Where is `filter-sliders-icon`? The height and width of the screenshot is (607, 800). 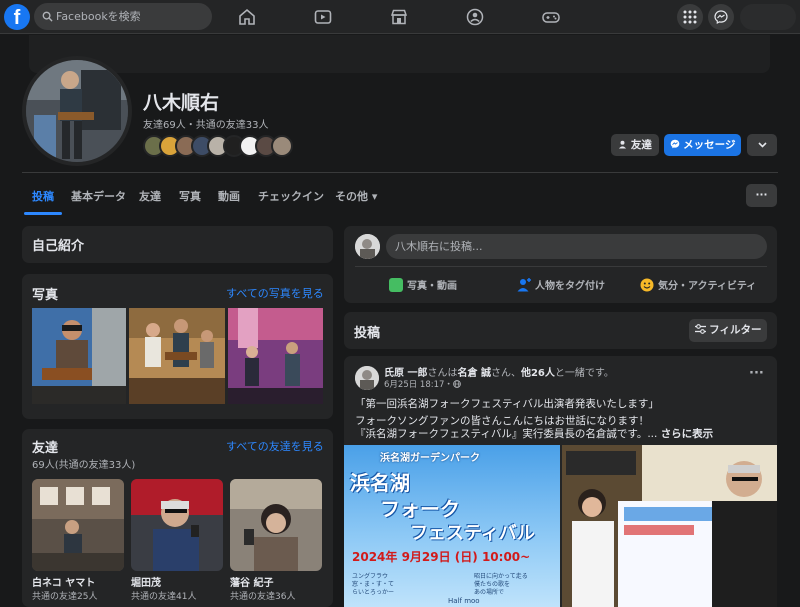
filter-sliders-icon is located at coordinates (700, 329).